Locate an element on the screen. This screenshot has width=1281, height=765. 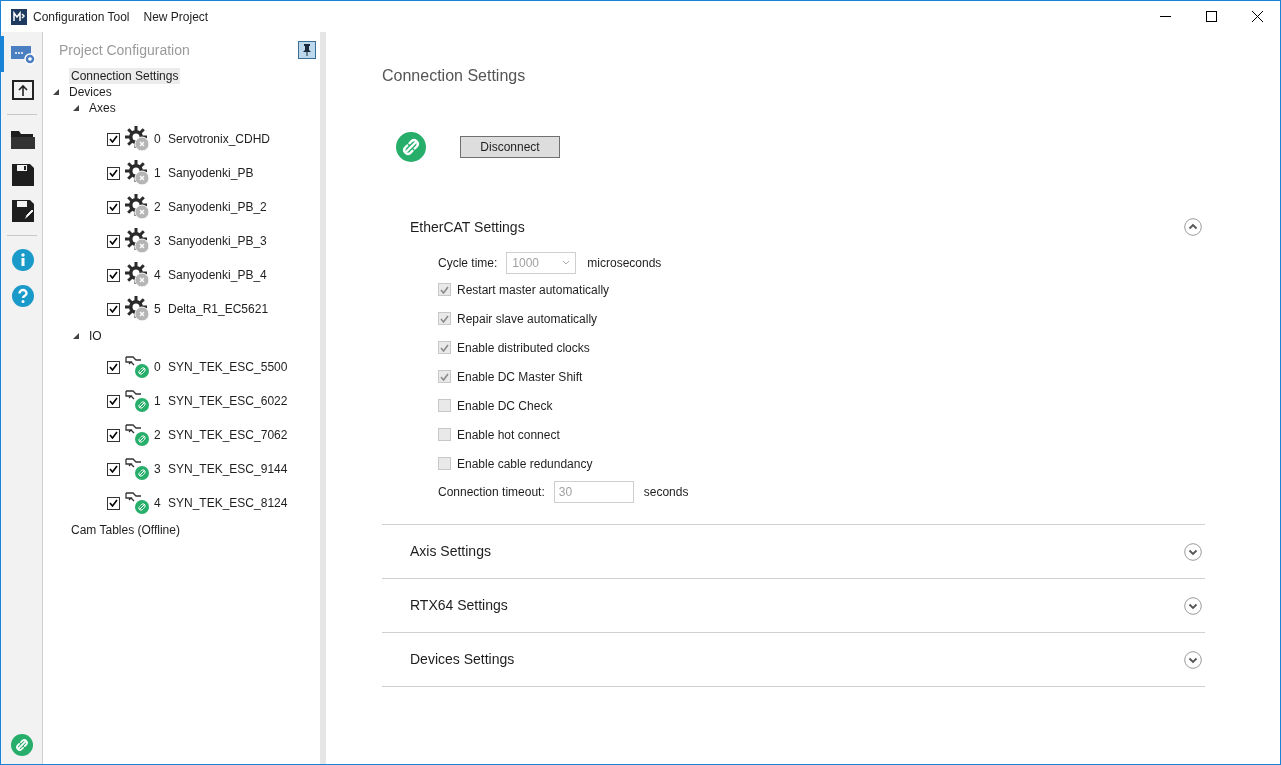
field-label: Connection timeout: is located at coordinates (491, 492).